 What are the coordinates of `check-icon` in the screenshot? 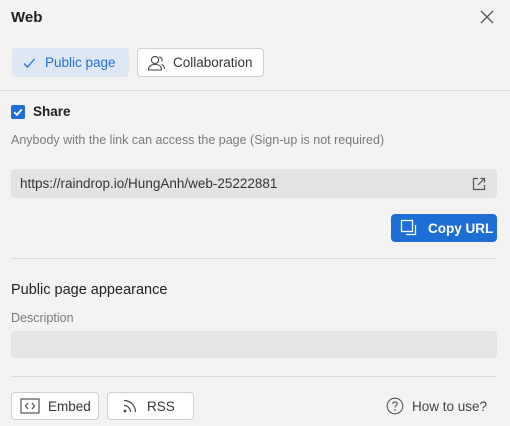 It's located at (29, 63).